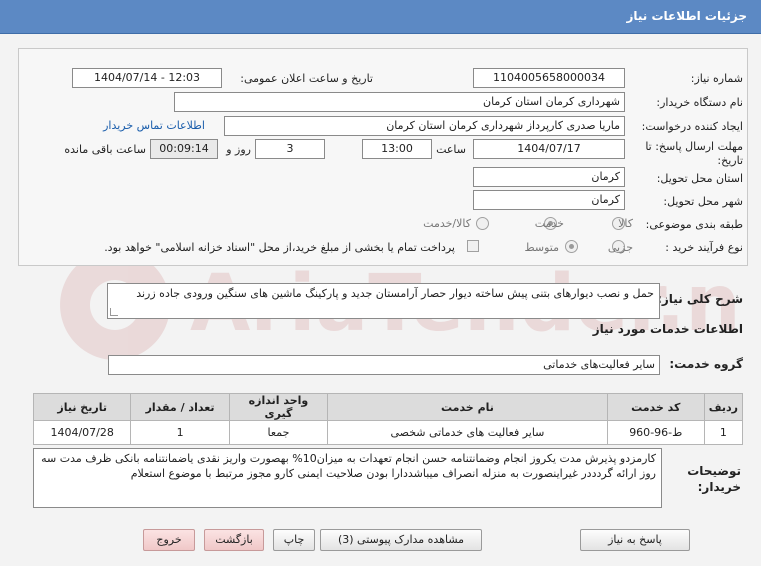 This screenshot has width=761, height=566. What do you see at coordinates (184, 149) in the screenshot?
I see `remaining-time-field: 00:09:14` at bounding box center [184, 149].